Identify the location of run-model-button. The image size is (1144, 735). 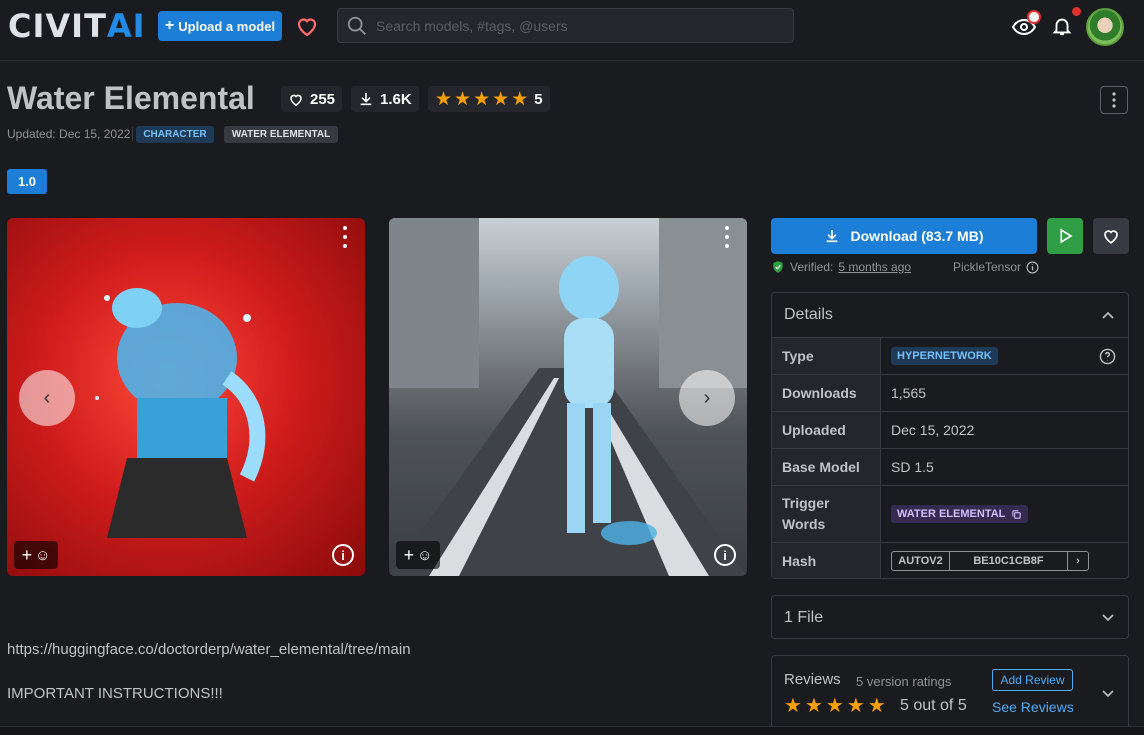
(1065, 236).